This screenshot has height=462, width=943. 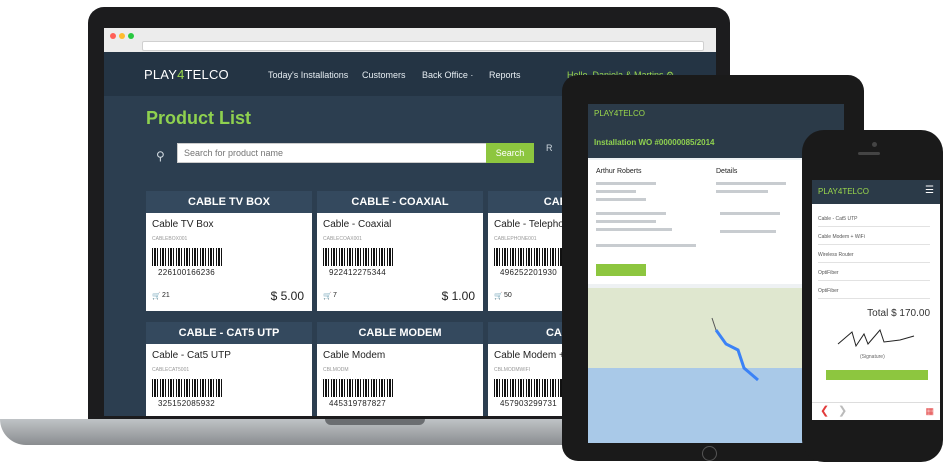 What do you see at coordinates (183, 224) in the screenshot?
I see `product-name: Cable TV Box` at bounding box center [183, 224].